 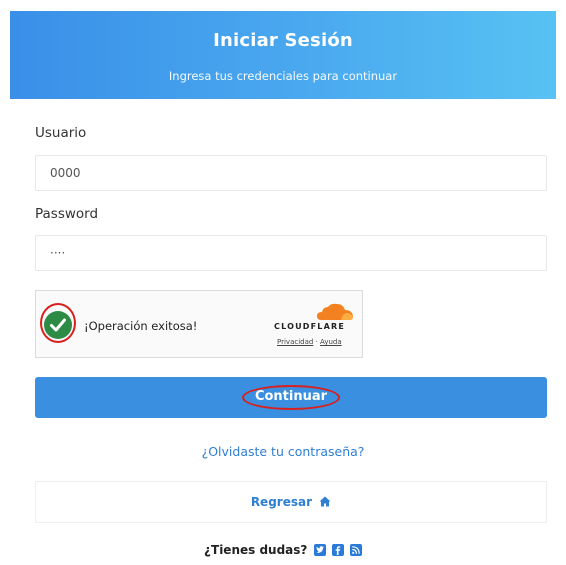 I want to click on captcha-status-message: ¡Operación exitosa!, so click(x=141, y=326).